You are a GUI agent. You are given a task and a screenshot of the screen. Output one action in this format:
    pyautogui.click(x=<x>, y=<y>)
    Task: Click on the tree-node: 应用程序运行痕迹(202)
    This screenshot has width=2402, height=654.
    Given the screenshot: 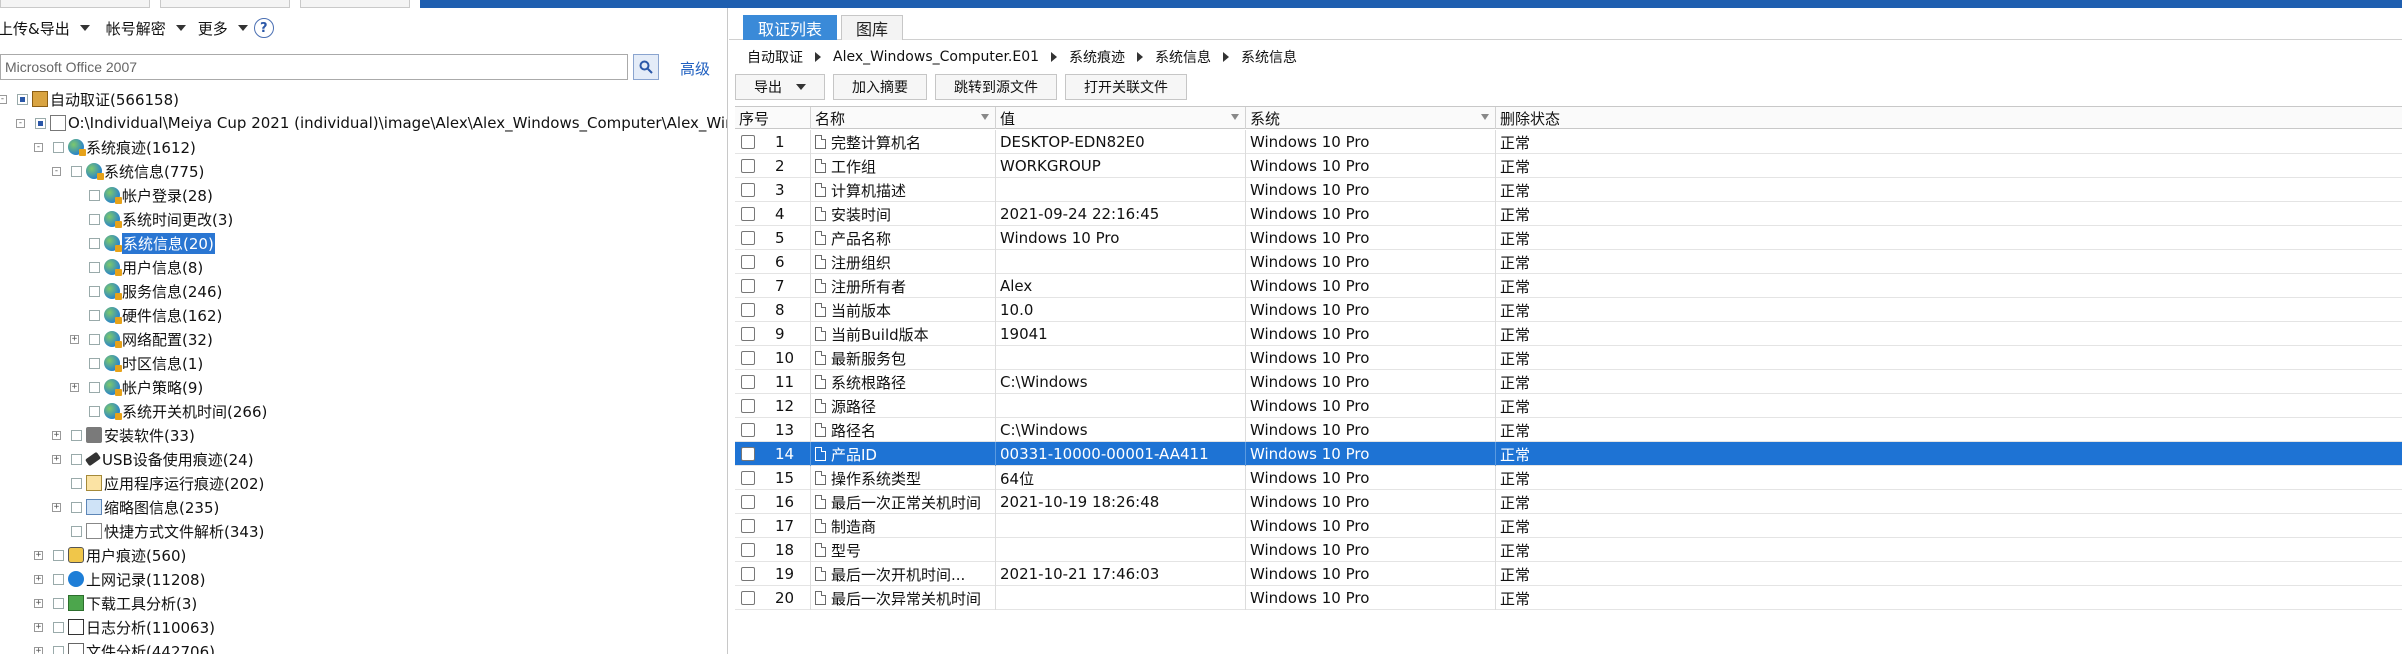 What is the action you would take?
    pyautogui.click(x=158, y=483)
    